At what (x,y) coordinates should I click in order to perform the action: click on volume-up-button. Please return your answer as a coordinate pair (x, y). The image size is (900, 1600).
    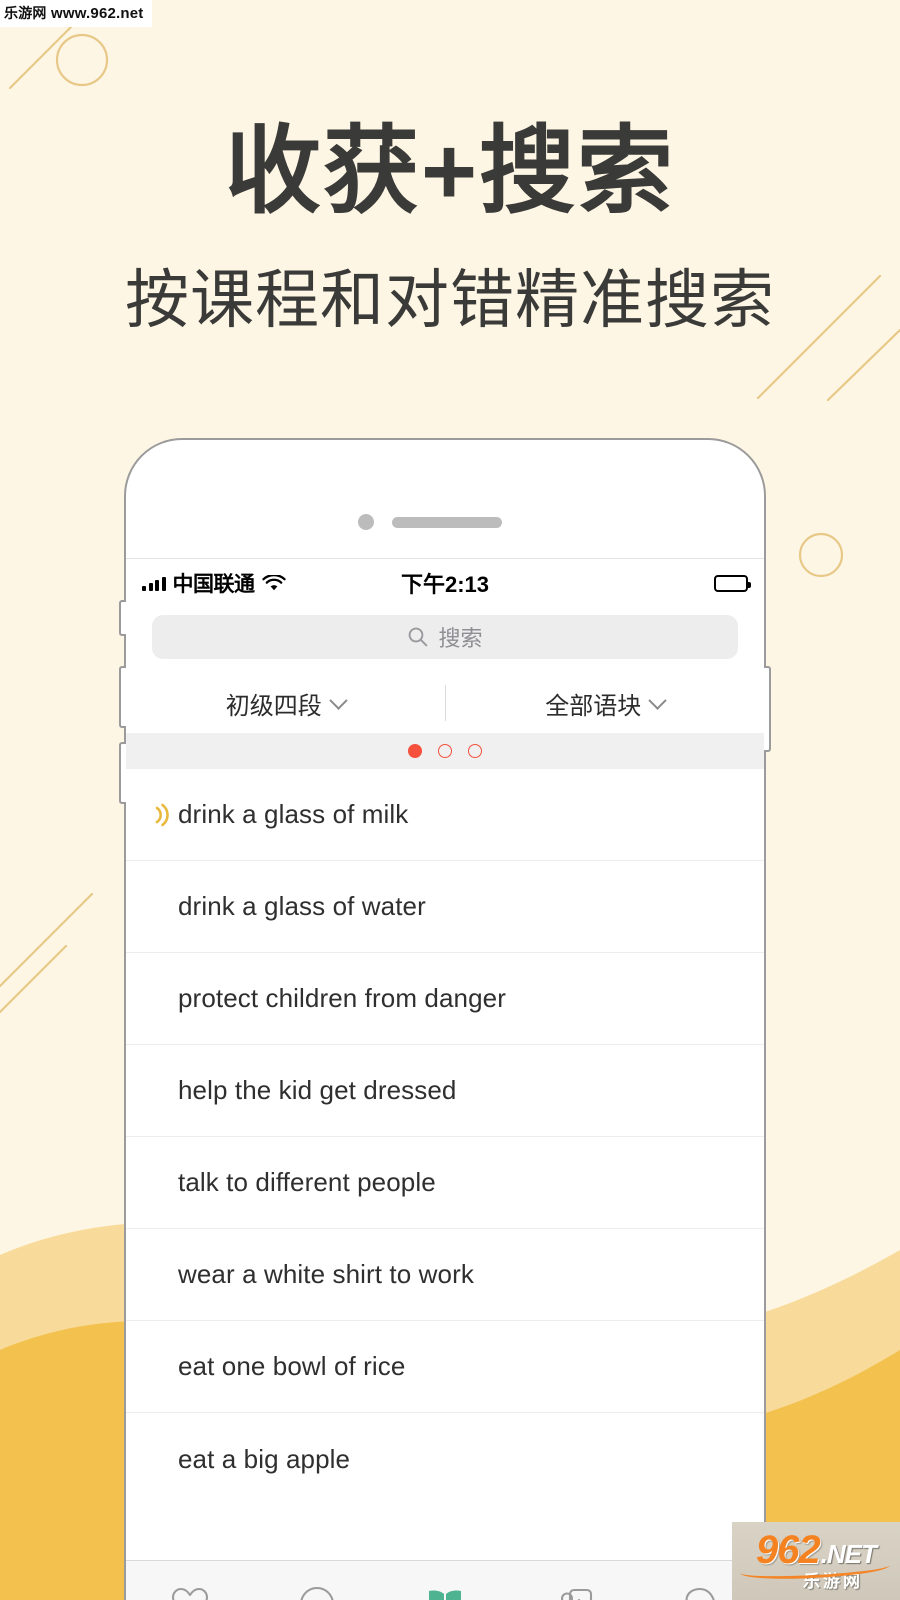
    Looking at the image, I should click on (122, 697).